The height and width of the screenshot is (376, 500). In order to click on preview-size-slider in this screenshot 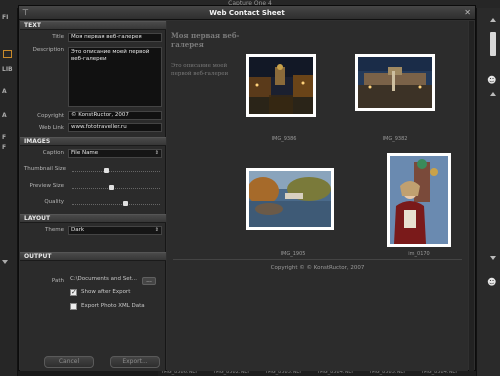, I will do `click(116, 187)`.